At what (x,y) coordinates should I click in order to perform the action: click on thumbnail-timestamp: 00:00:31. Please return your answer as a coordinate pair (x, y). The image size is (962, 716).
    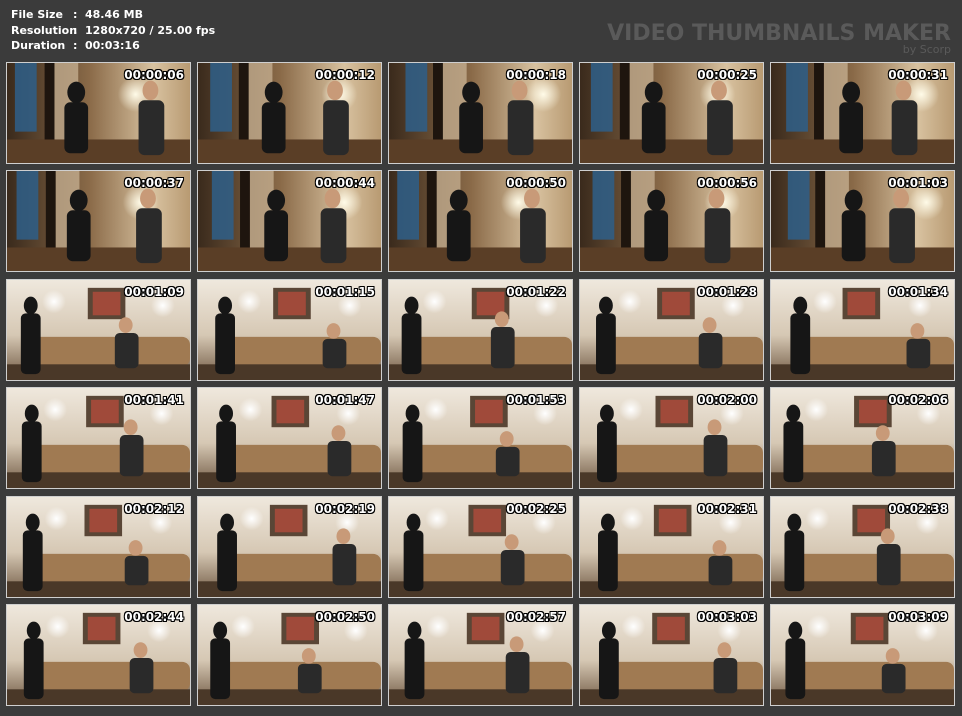
    Looking at the image, I should click on (918, 75).